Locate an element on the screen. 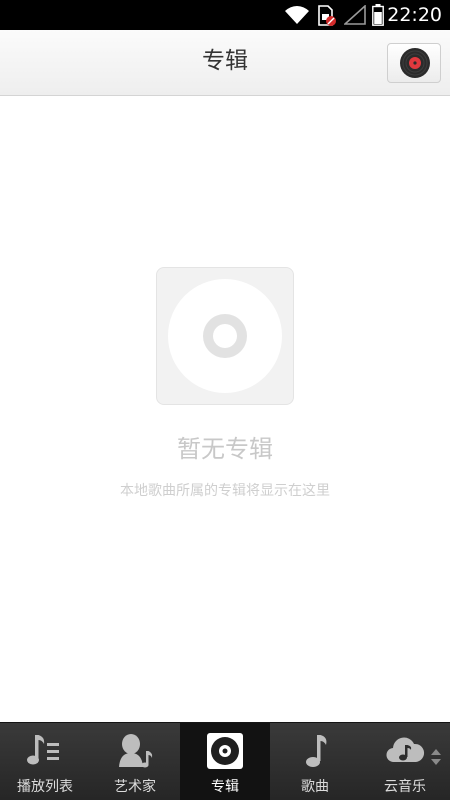 The height and width of the screenshot is (800, 450). empty-state-description: 本地歌曲所属的专辑将显示在这里 is located at coordinates (225, 491).